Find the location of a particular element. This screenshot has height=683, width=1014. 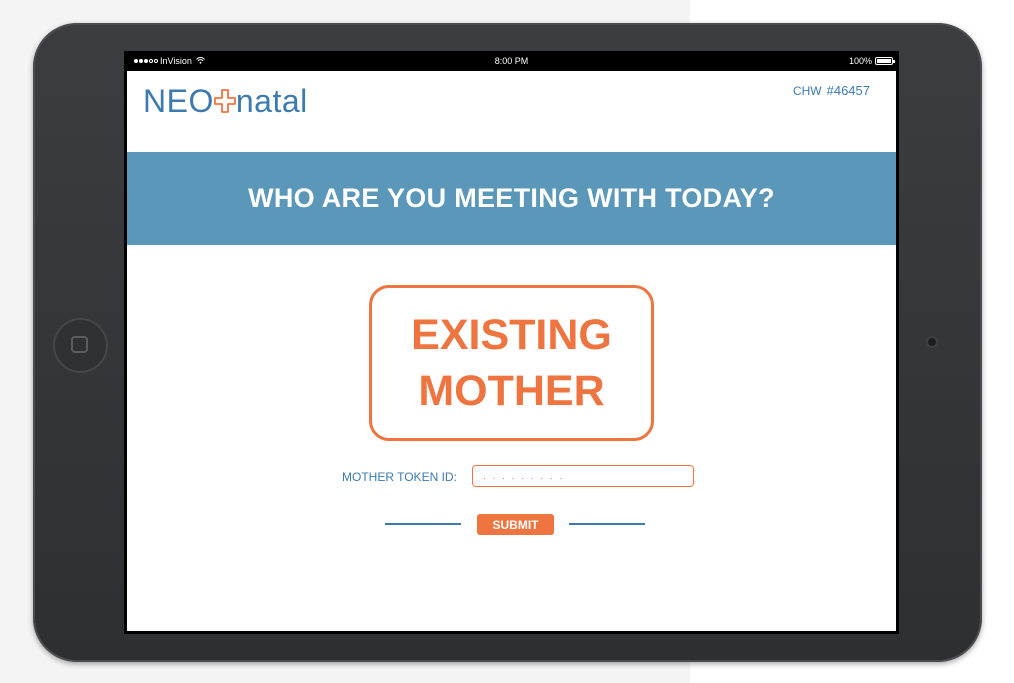

app-logo: NEO natal is located at coordinates (225, 101).